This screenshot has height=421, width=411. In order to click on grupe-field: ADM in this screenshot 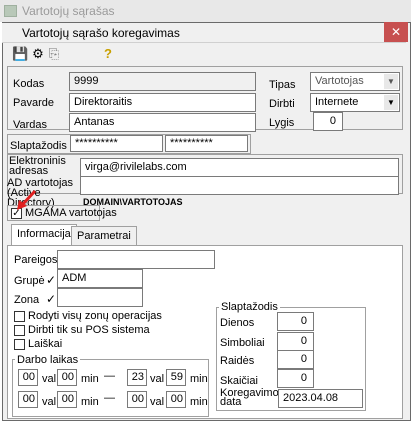, I will do `click(100, 278)`.